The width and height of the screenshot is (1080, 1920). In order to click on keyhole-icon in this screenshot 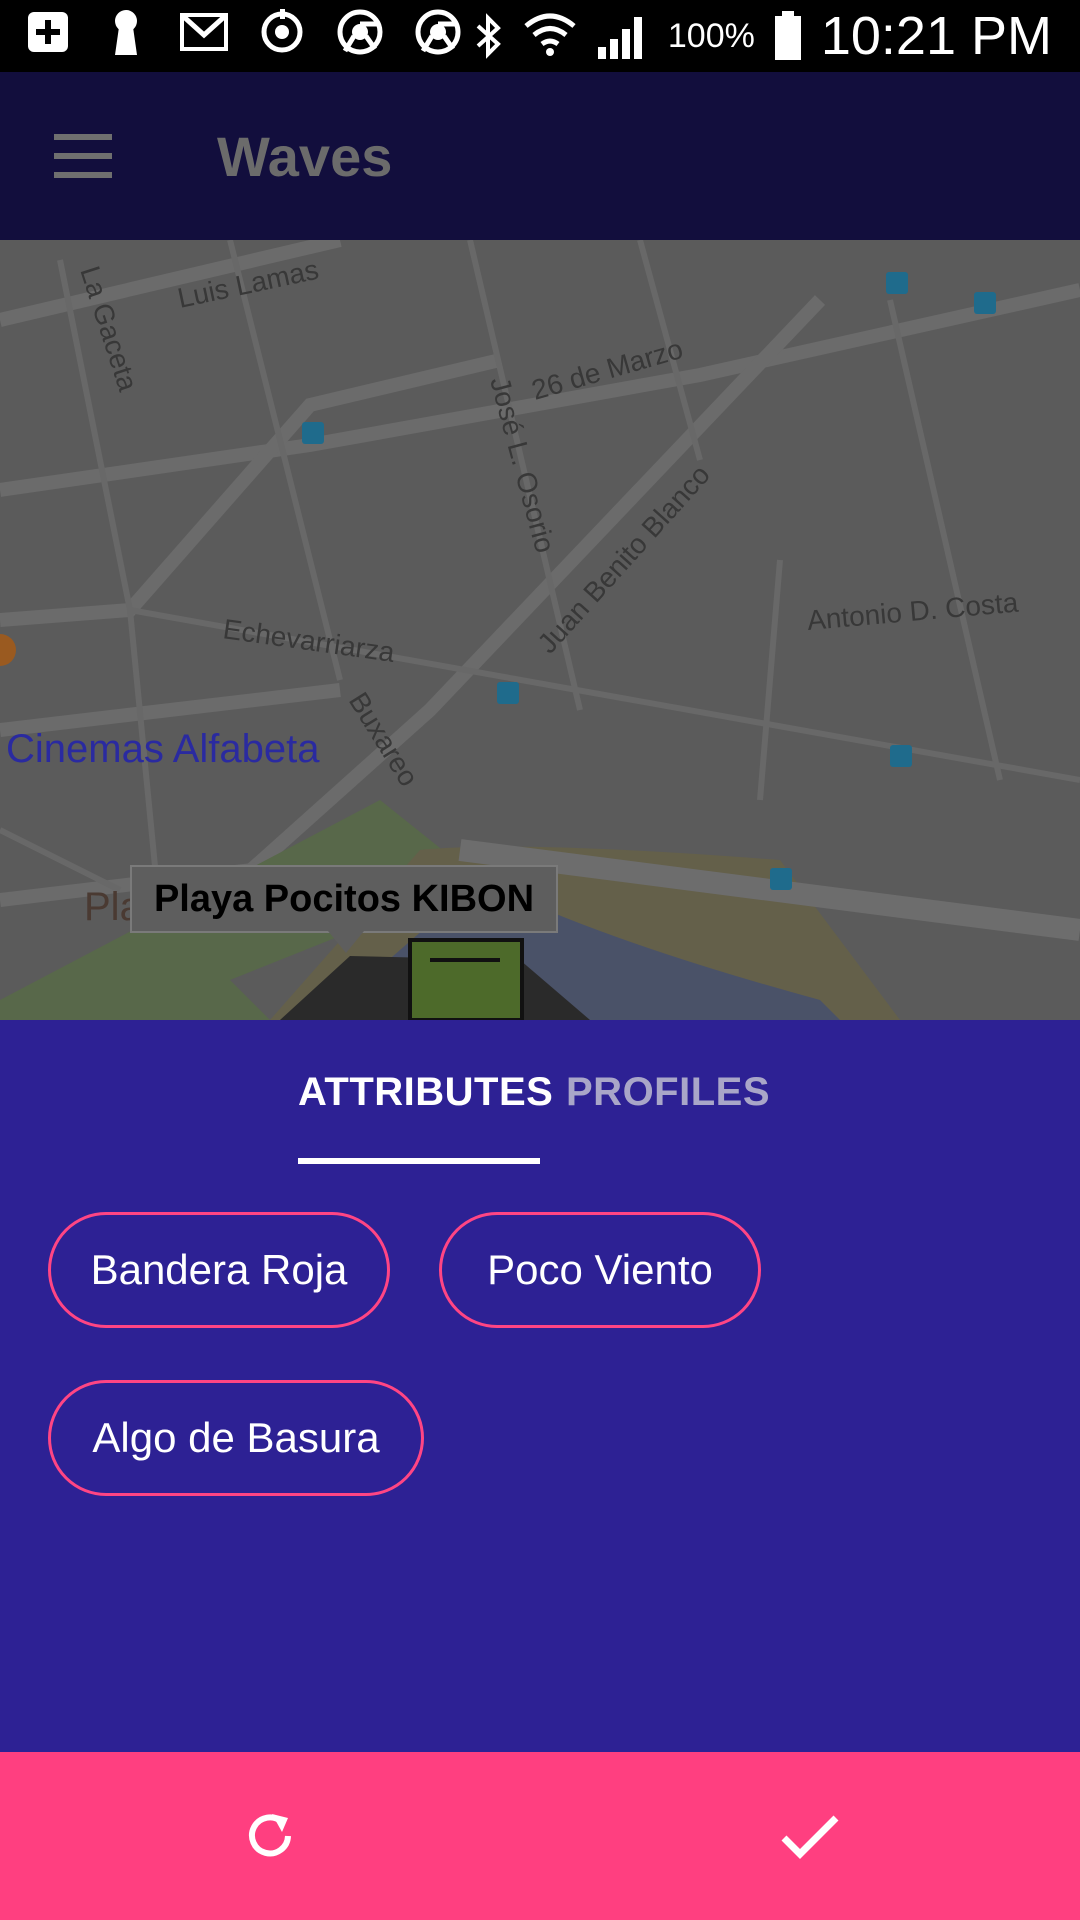, I will do `click(126, 32)`.